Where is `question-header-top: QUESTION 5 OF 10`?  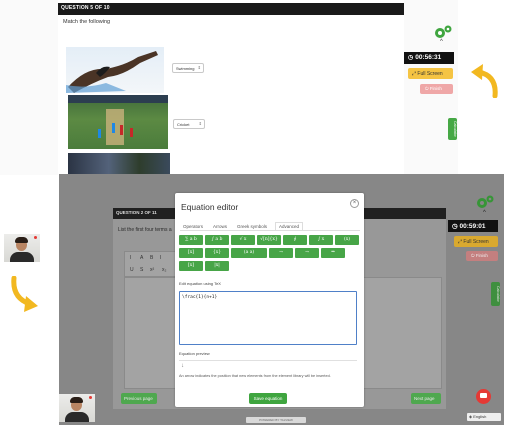 question-header-top: QUESTION 5 OF 10 is located at coordinates (231, 9).